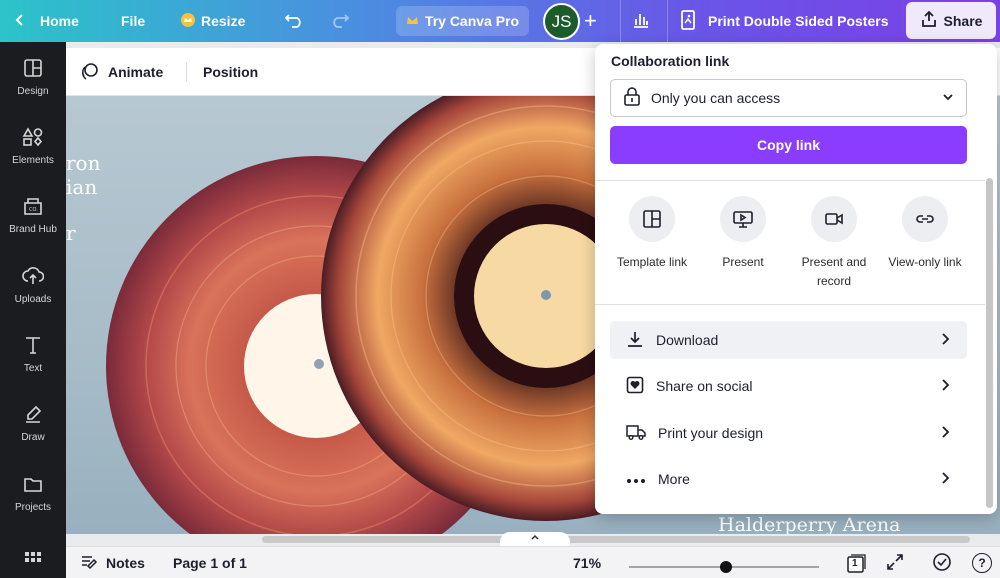 This screenshot has width=1000, height=578. What do you see at coordinates (33, 299) in the screenshot?
I see `sidebar-item-label: Uploads` at bounding box center [33, 299].